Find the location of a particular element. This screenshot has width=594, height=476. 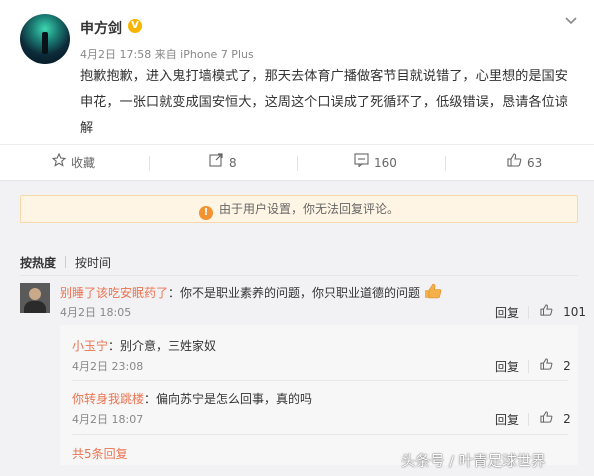

post-meta: 4月2日 17:58 来自 iPhone 7 Plus is located at coordinates (167, 54).